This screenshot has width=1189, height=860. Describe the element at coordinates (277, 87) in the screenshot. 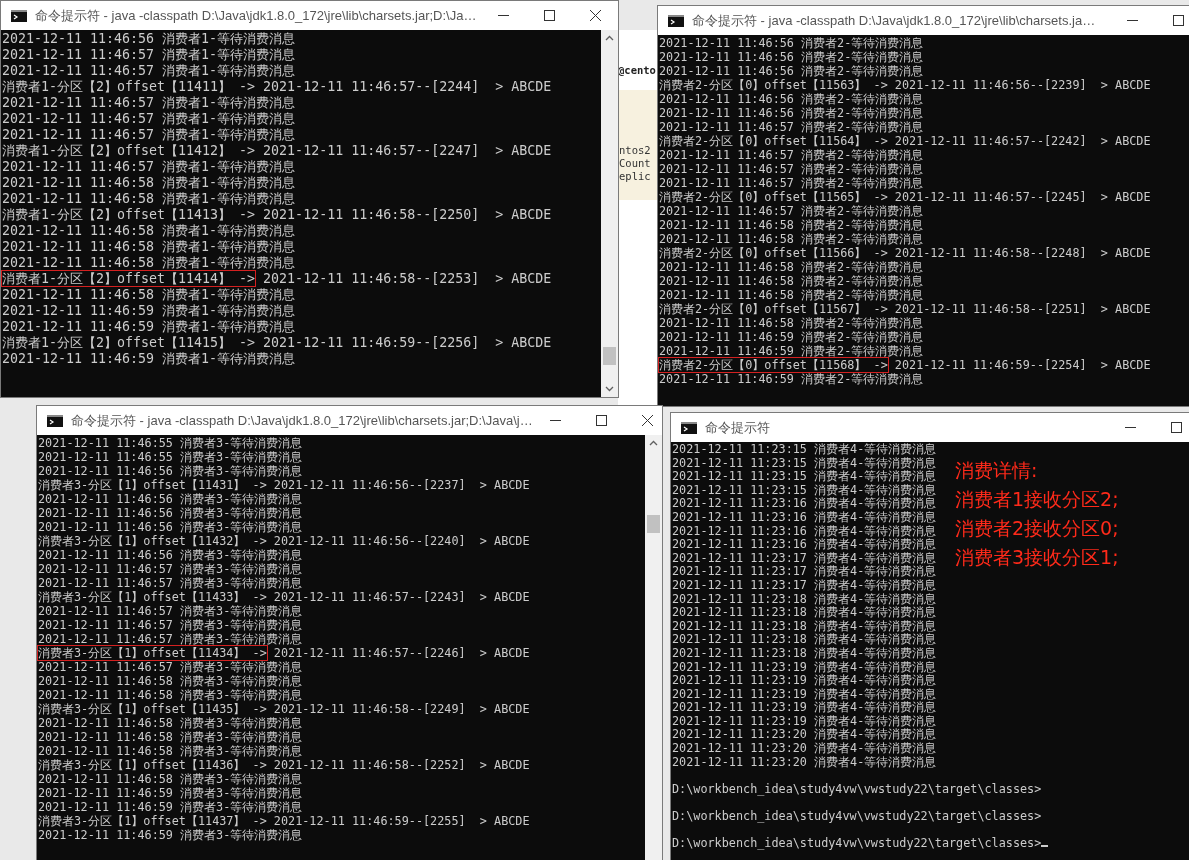

I see `console-line: 消费者1-分区【2】offset【11411】 -> 2021-12-11 11:46:57--[2244] > ABCDE` at that location.